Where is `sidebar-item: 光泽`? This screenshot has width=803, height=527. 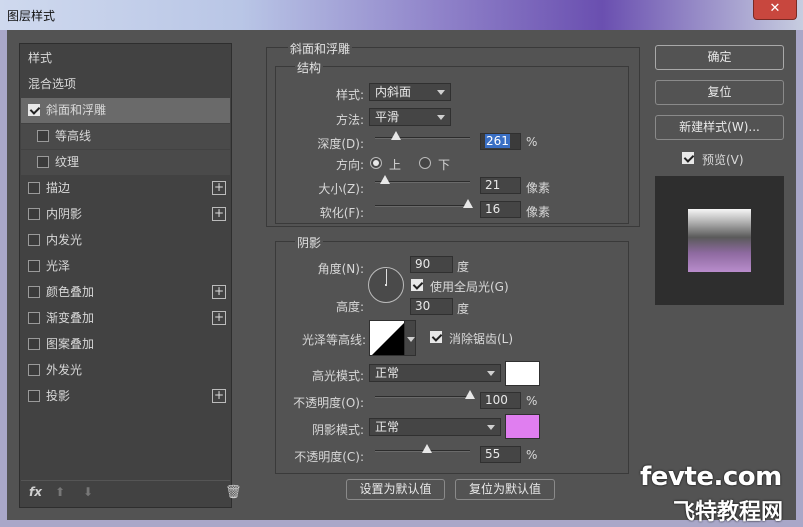
sidebar-item: 光泽 is located at coordinates (125, 266).